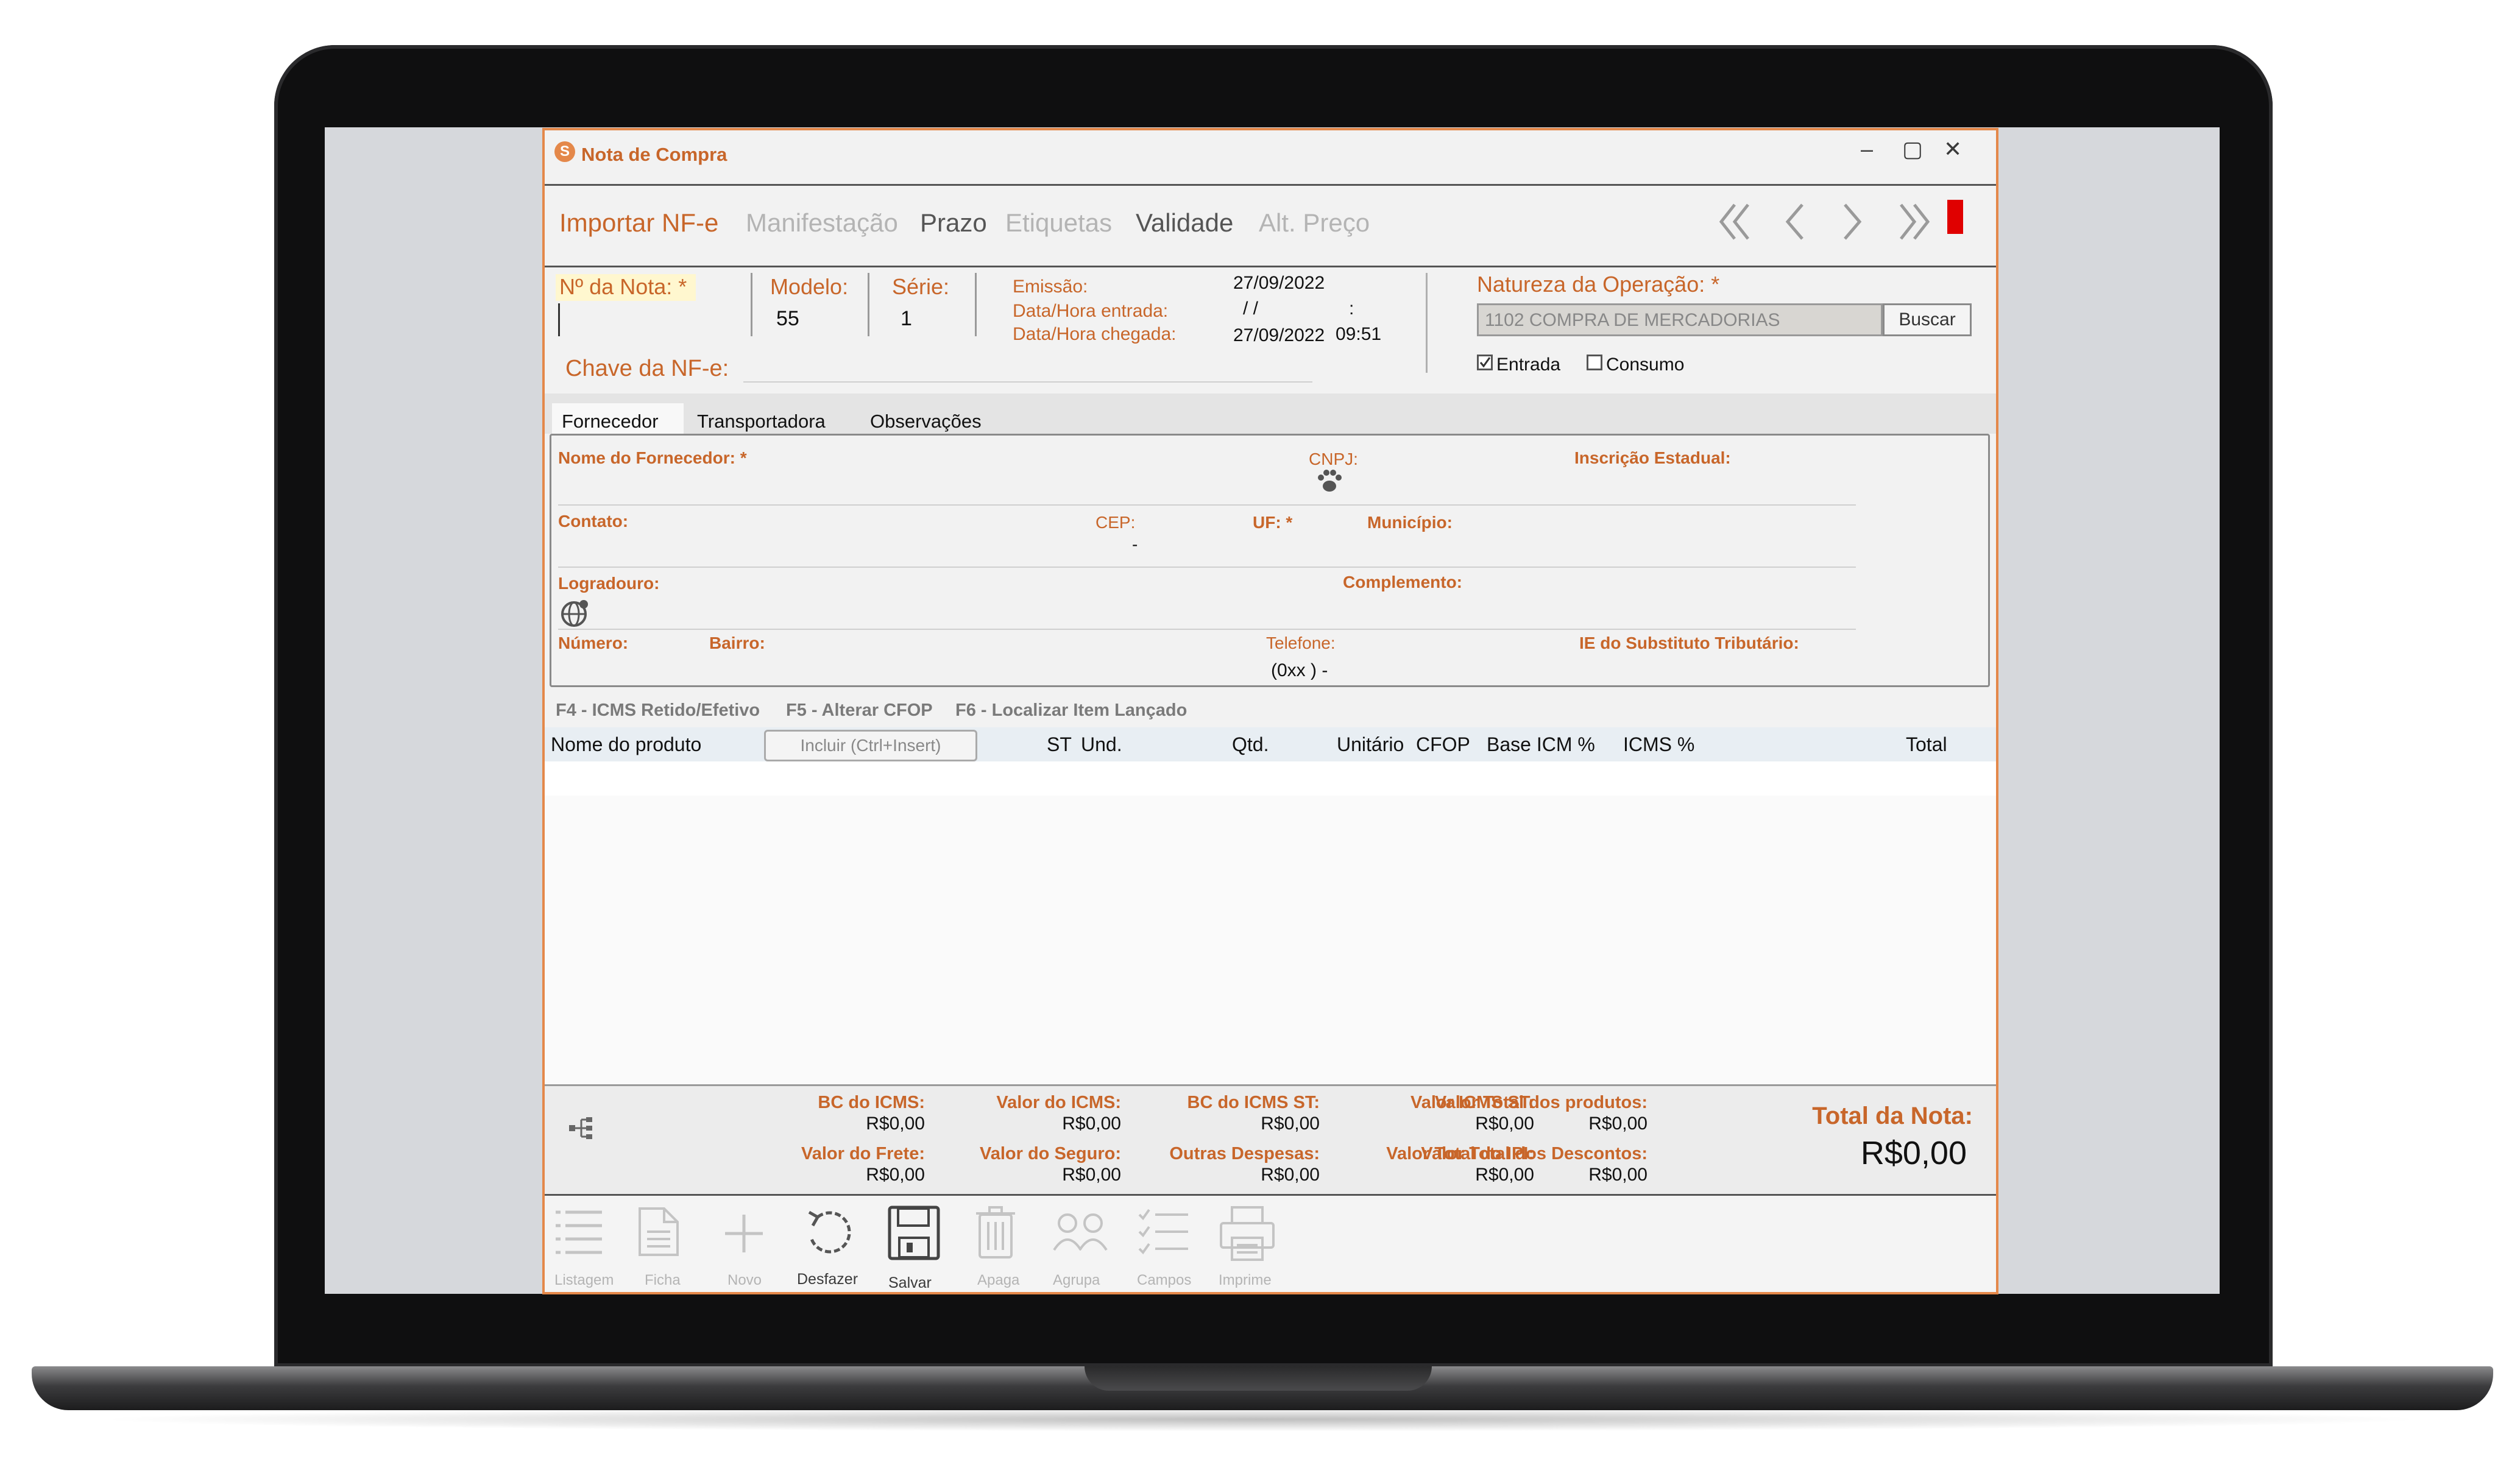  I want to click on ficha-button: Ficha, so click(658, 1246).